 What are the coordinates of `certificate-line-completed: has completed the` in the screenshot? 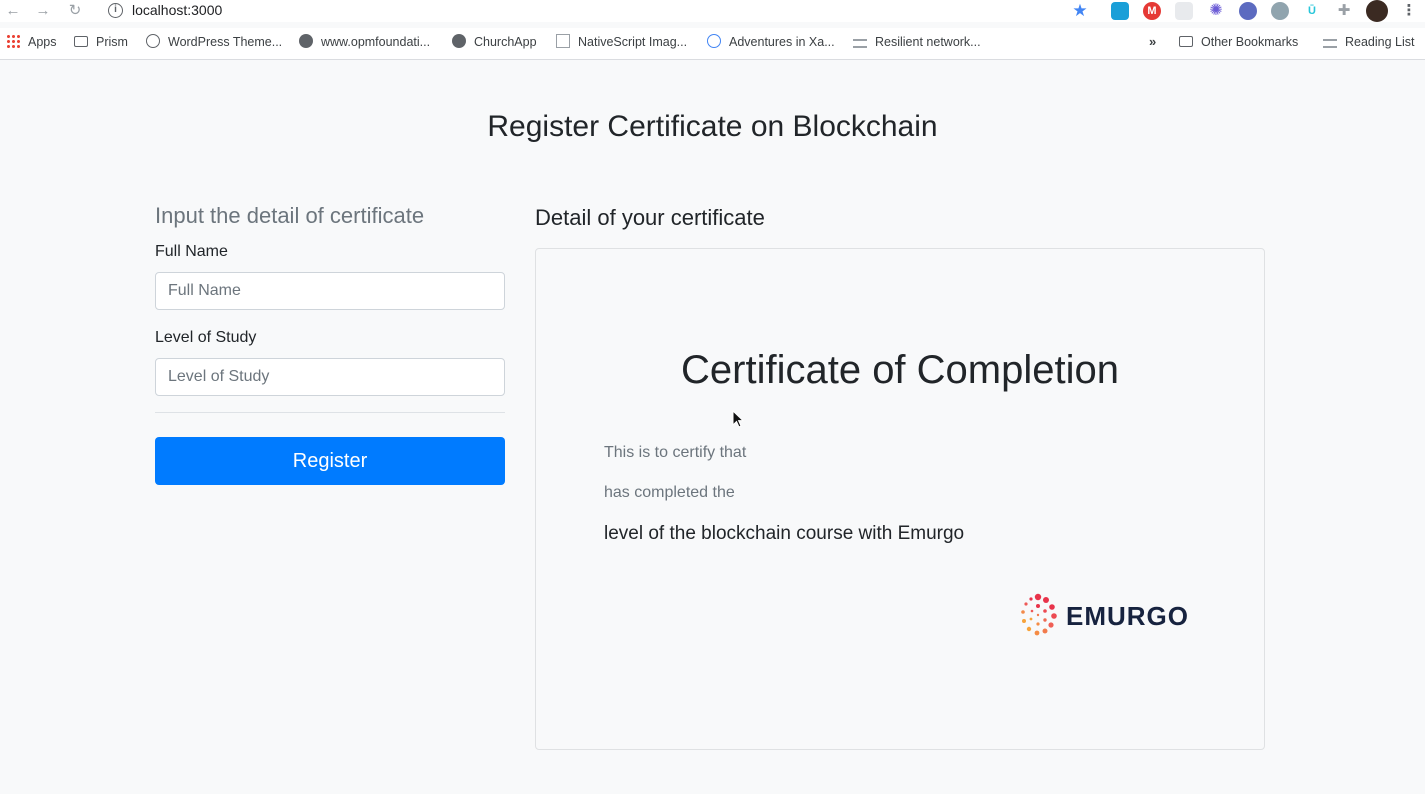 It's located at (669, 492).